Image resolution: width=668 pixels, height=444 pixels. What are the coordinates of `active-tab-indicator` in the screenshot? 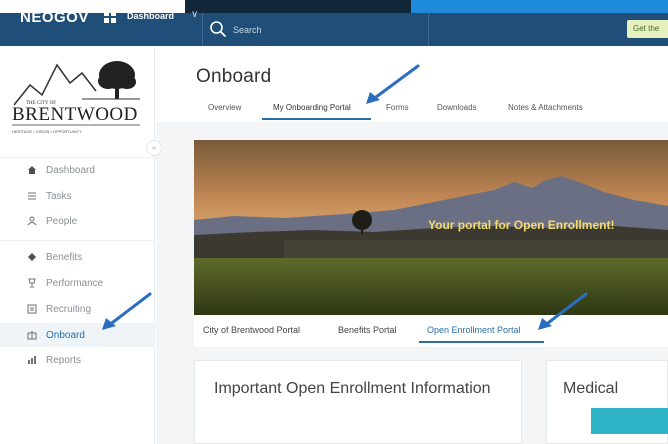 It's located at (316, 119).